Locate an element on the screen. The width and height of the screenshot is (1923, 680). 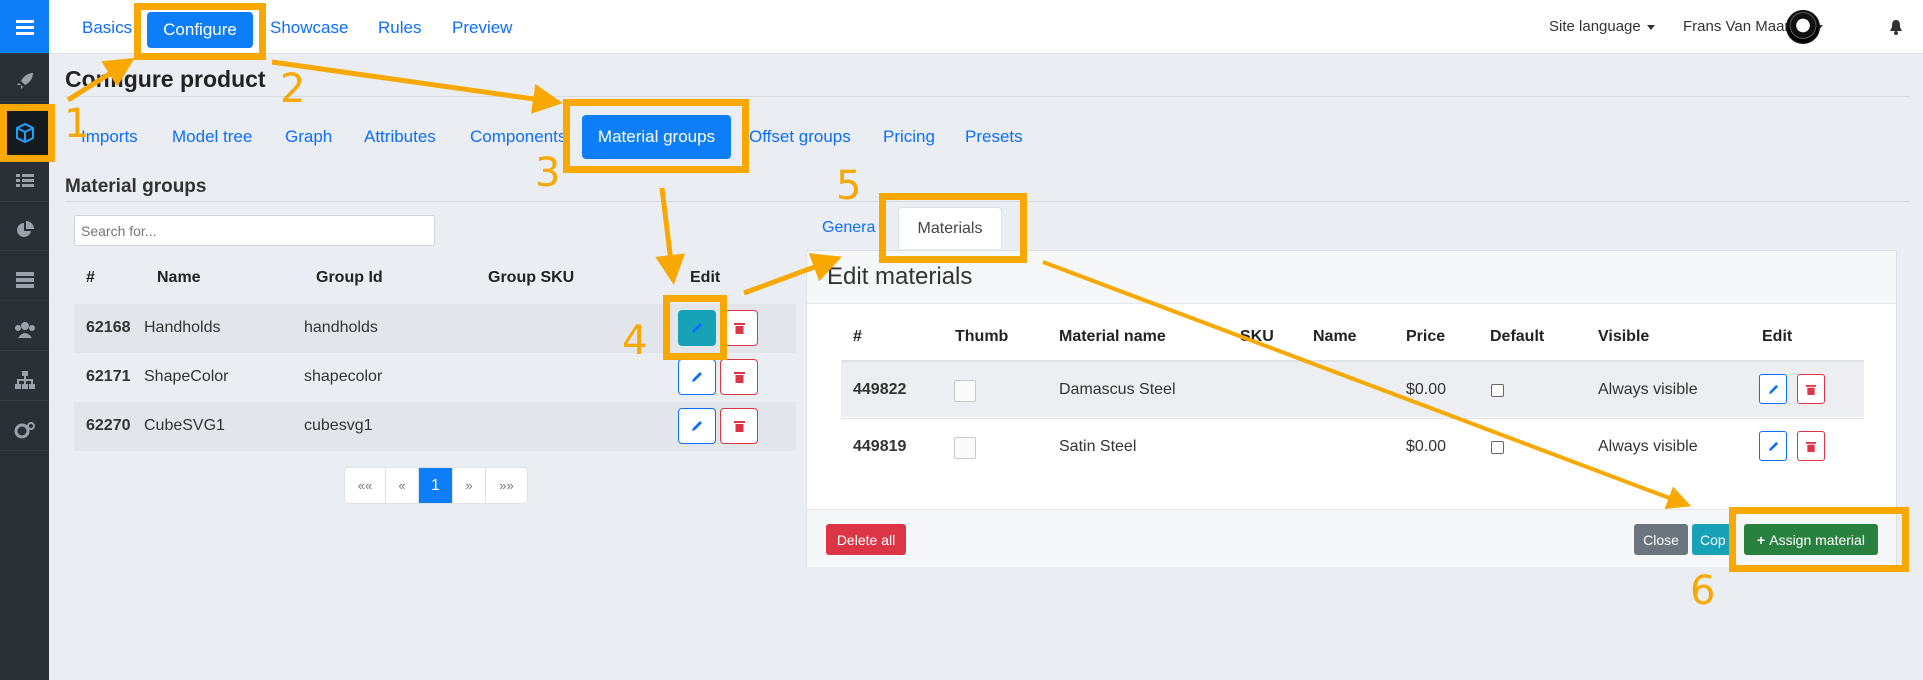
row-id: 62270 is located at coordinates (108, 425).